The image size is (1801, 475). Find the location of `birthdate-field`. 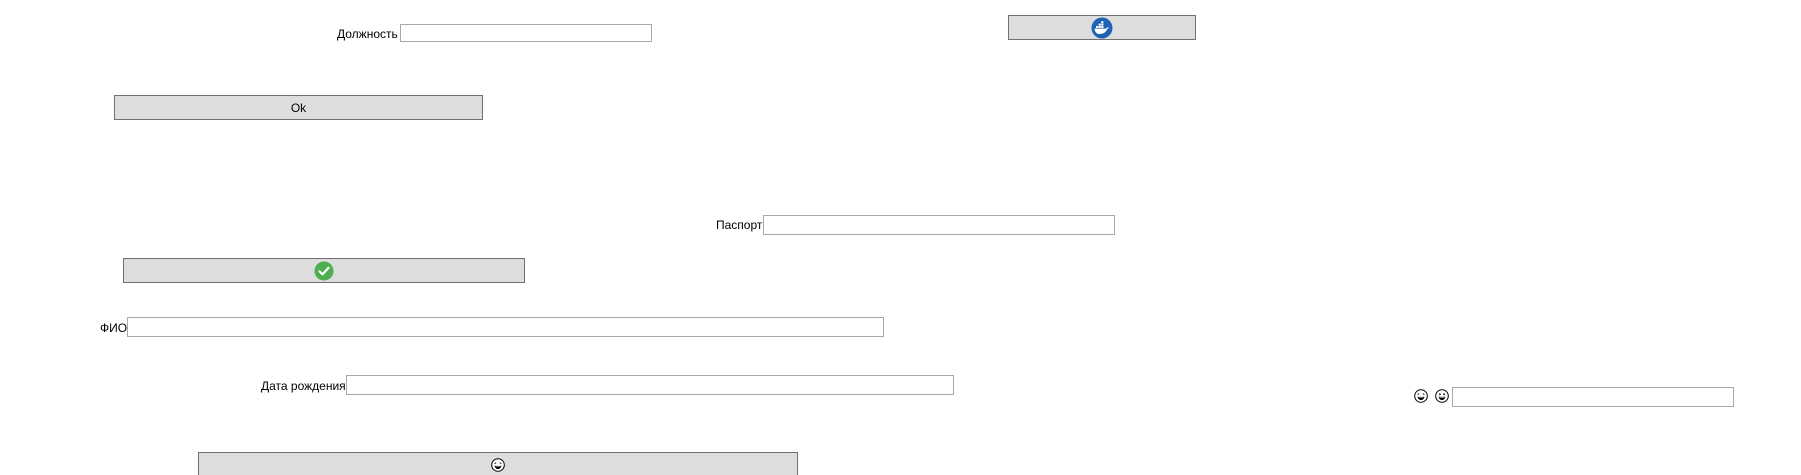

birthdate-field is located at coordinates (650, 385).